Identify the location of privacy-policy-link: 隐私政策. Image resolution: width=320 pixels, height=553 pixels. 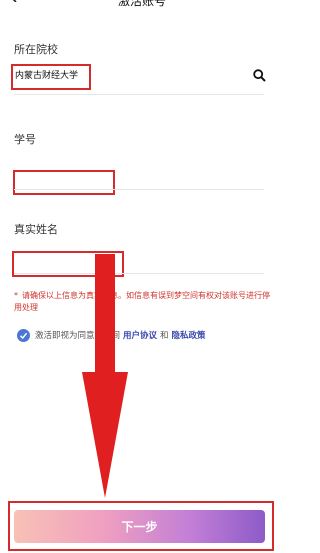
(189, 335).